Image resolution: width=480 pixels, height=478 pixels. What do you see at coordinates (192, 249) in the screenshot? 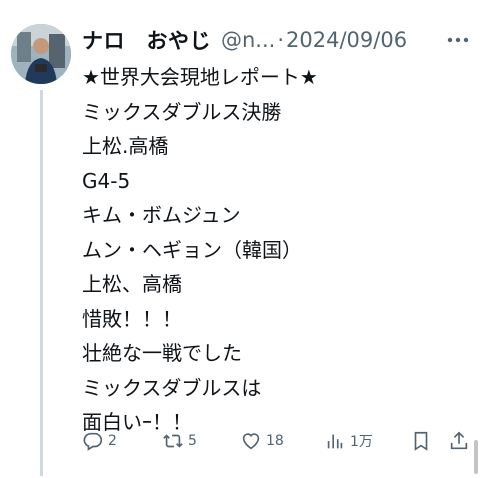
I see `tweet-line: ムン・ヘギョン（韓国）` at bounding box center [192, 249].